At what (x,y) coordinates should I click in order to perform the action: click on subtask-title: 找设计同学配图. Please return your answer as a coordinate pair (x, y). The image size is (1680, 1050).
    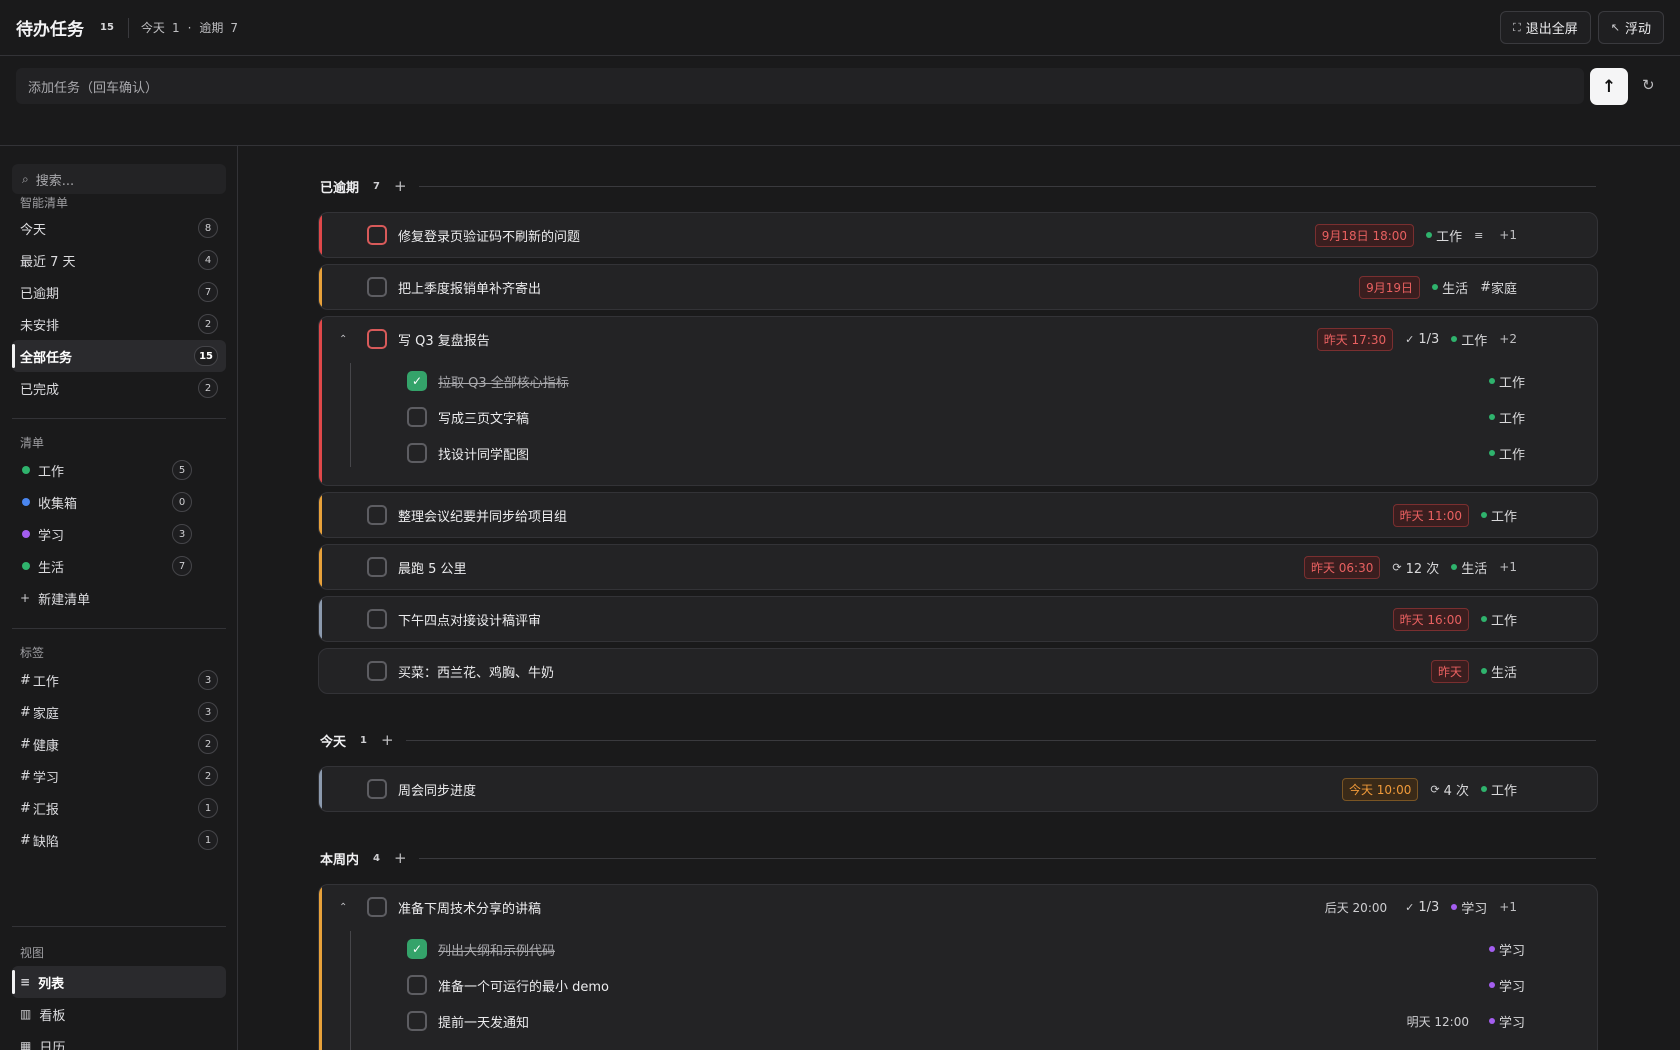
    Looking at the image, I should click on (484, 455).